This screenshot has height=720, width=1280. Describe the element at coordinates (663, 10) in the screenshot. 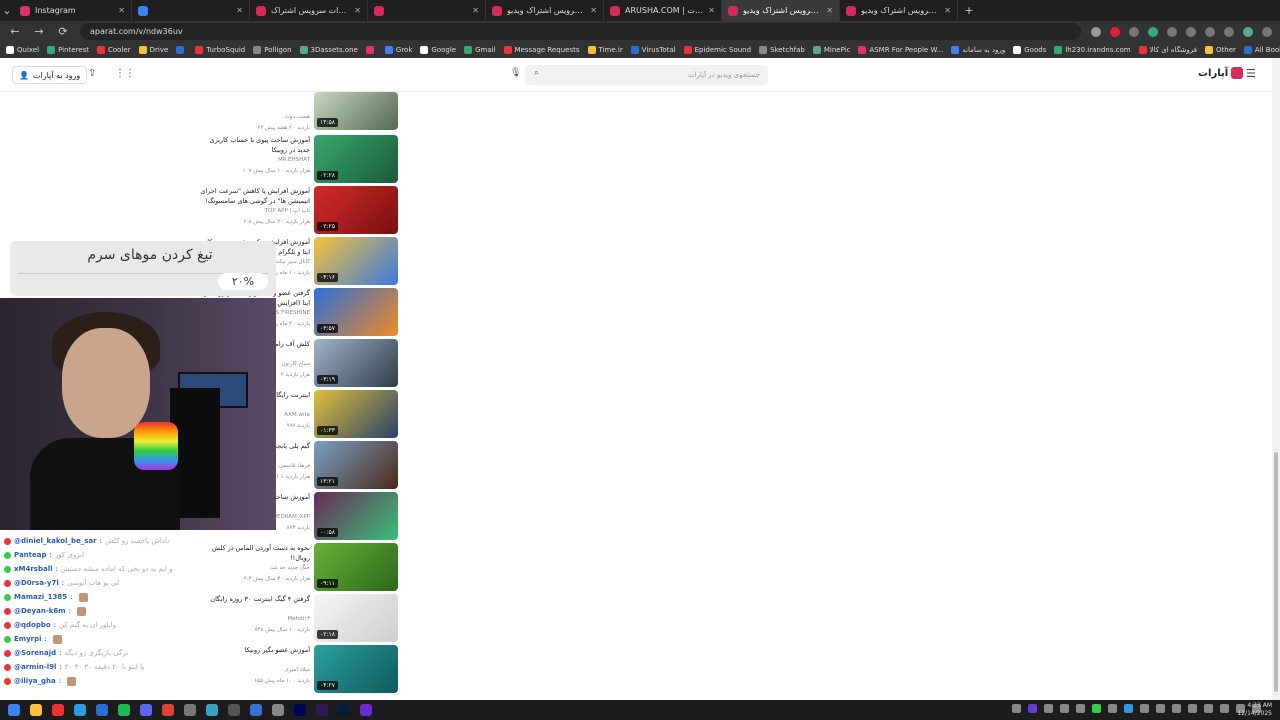

I see `browser-tab: ARUSHA.COM | آپارات ✕` at that location.